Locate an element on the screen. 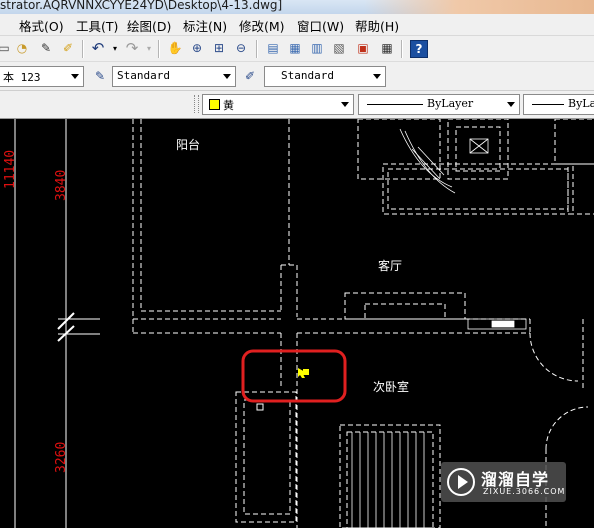 The image size is (594, 528). zoom-previous-icon: ⊖ is located at coordinates (241, 48).